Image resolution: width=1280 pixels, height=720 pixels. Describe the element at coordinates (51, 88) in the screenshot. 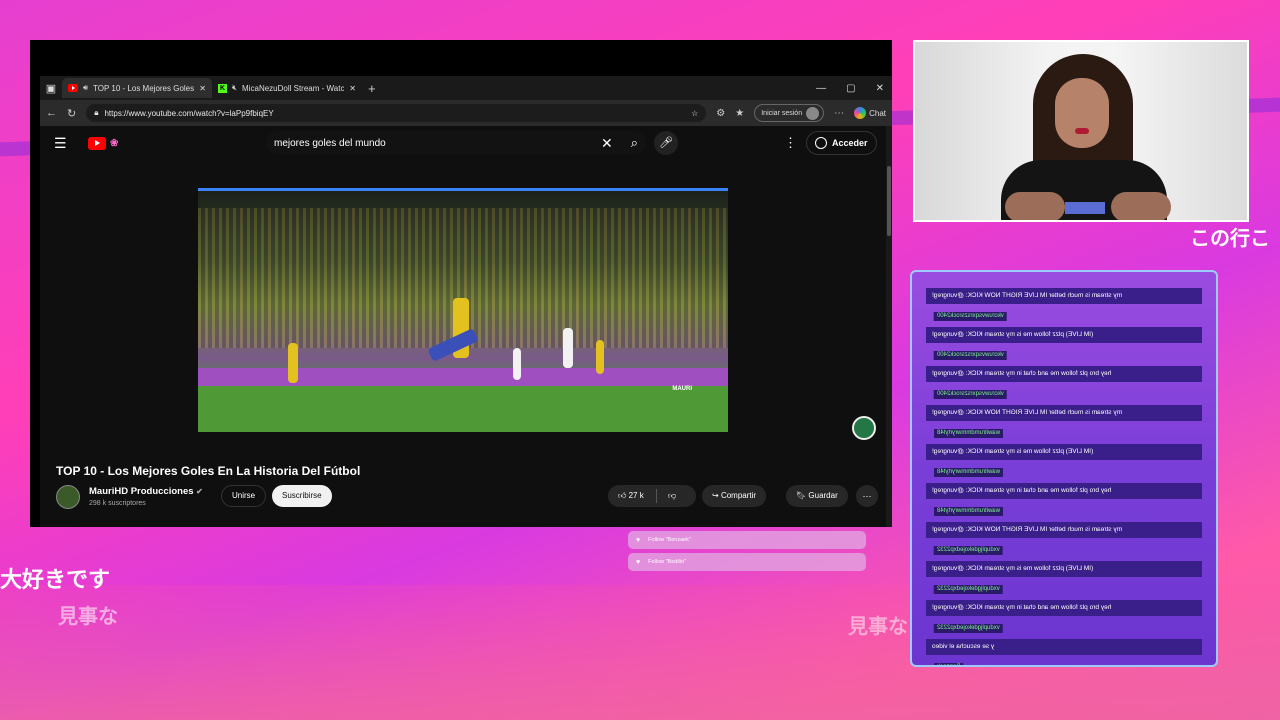

I see `workspaces-icon: ▣` at that location.